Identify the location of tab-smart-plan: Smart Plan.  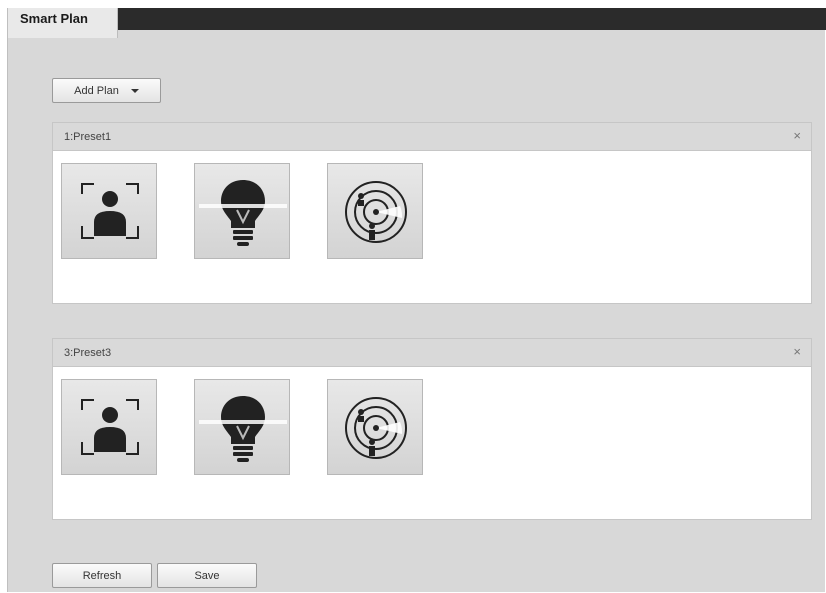
(63, 23).